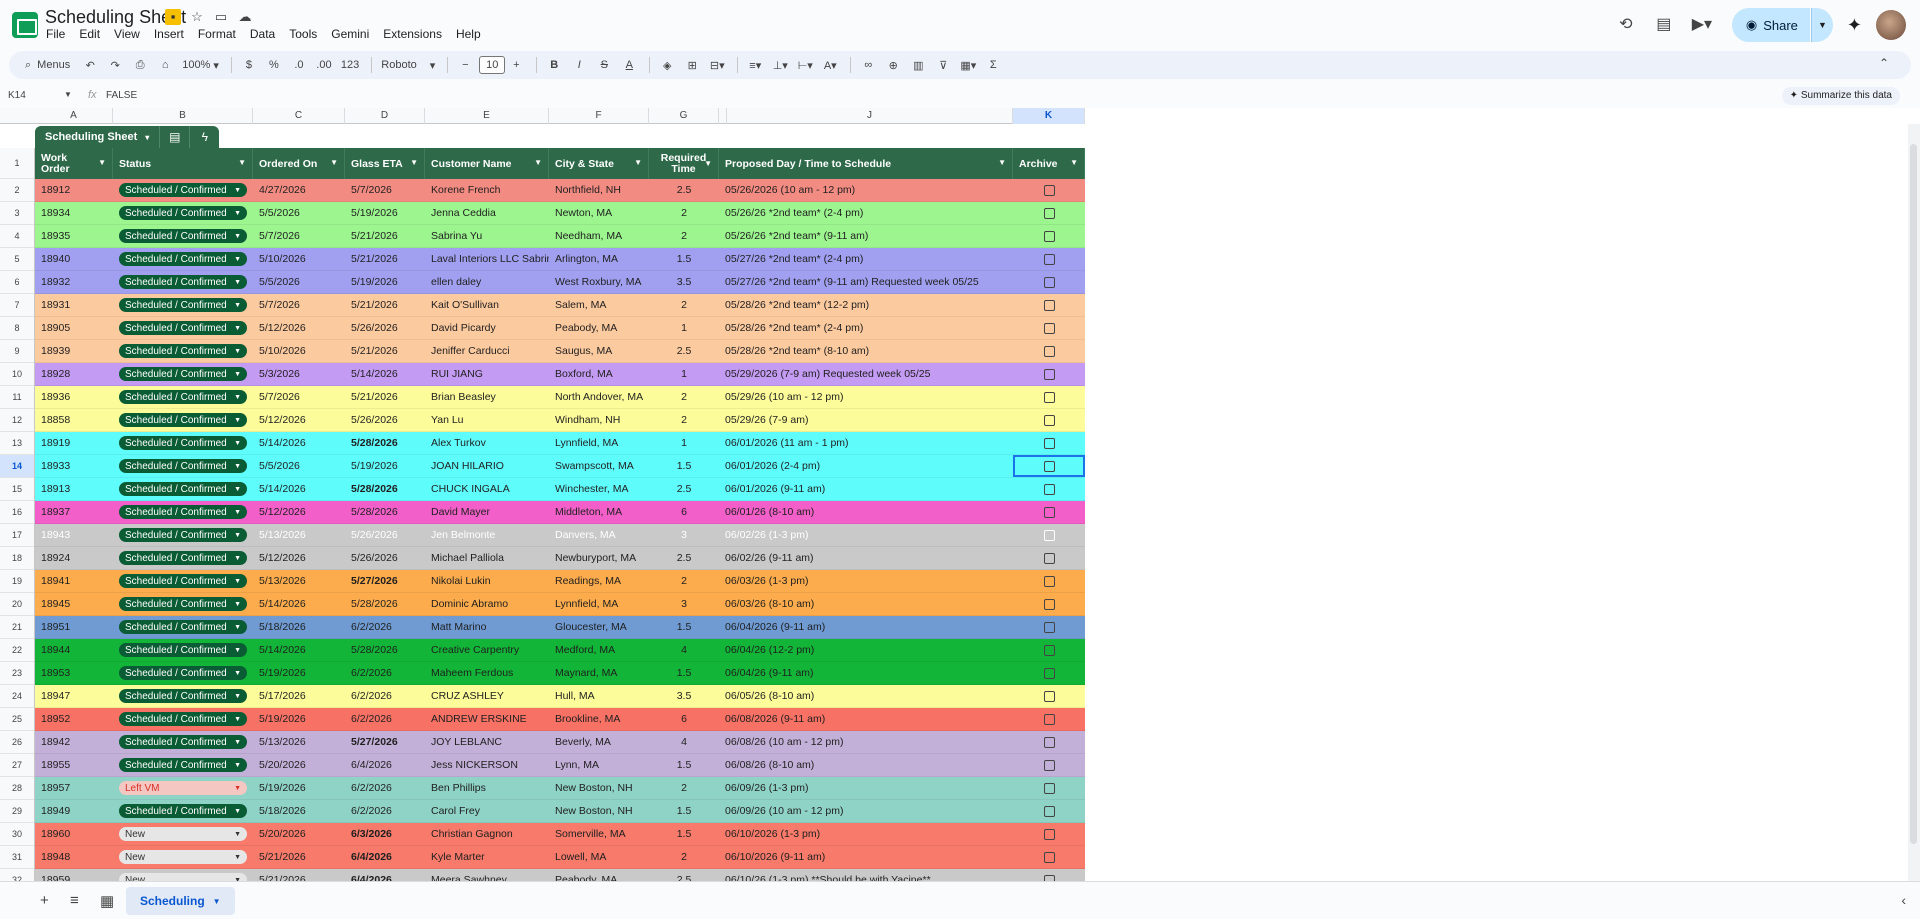  What do you see at coordinates (684, 397) in the screenshot?
I see `req-cell: 2` at bounding box center [684, 397].